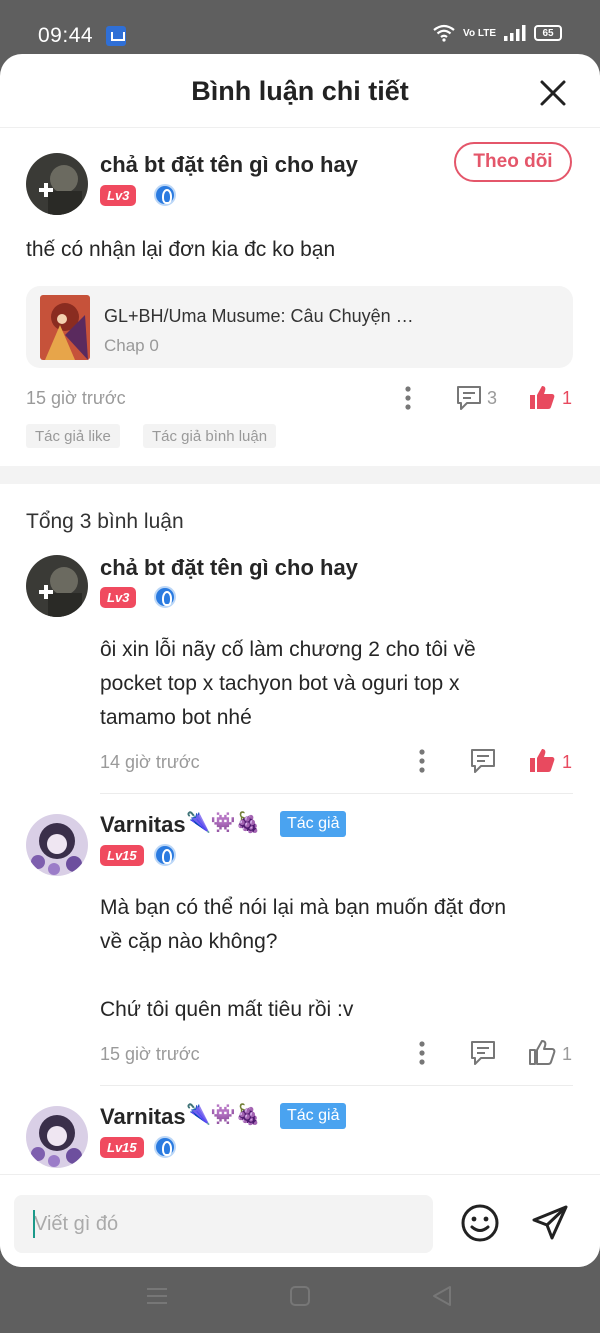  I want to click on home-button, so click(300, 1298).